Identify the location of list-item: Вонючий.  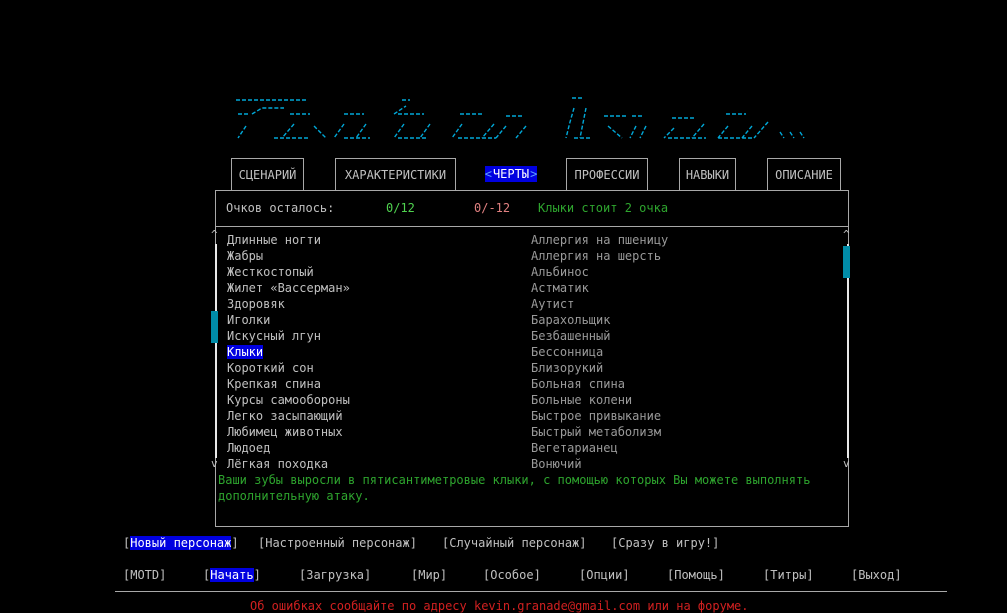
(599, 464).